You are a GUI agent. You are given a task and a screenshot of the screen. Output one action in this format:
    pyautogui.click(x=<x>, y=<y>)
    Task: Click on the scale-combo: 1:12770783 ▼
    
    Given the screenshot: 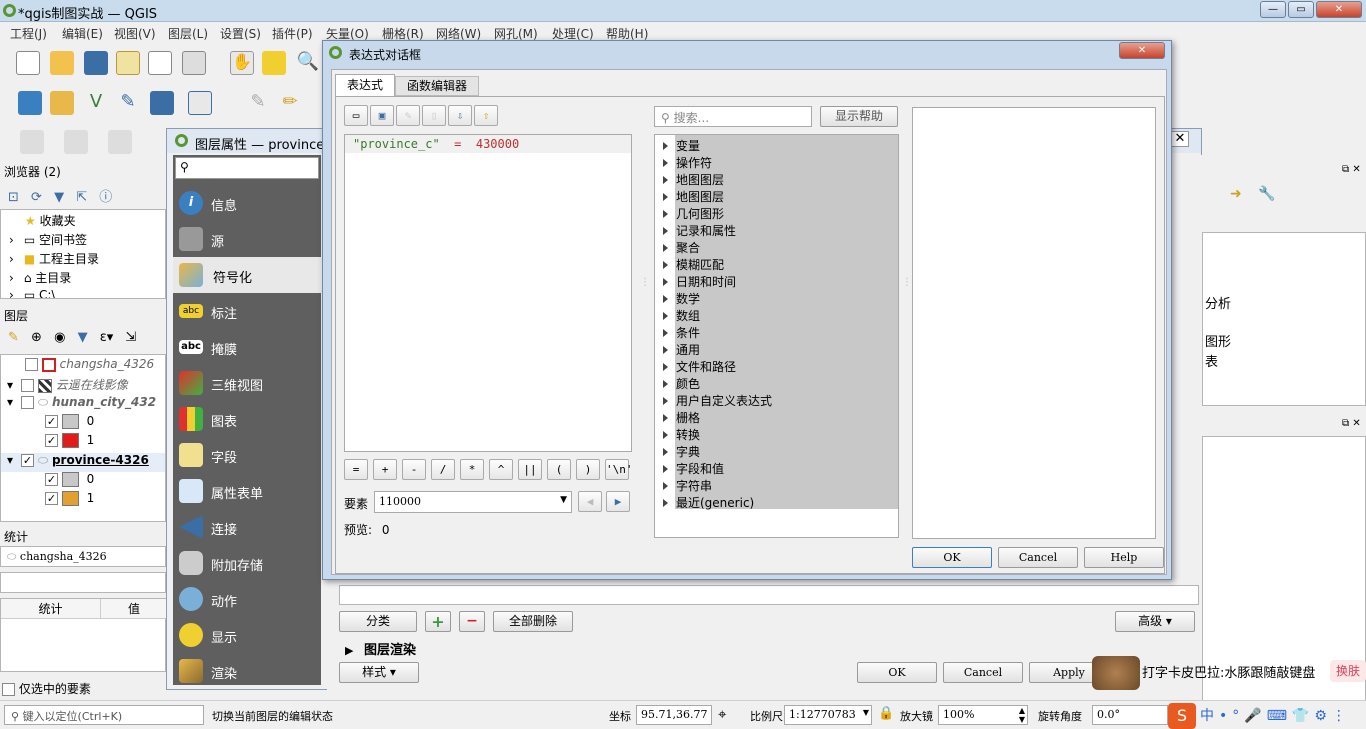 What is the action you would take?
    pyautogui.click(x=828, y=715)
    